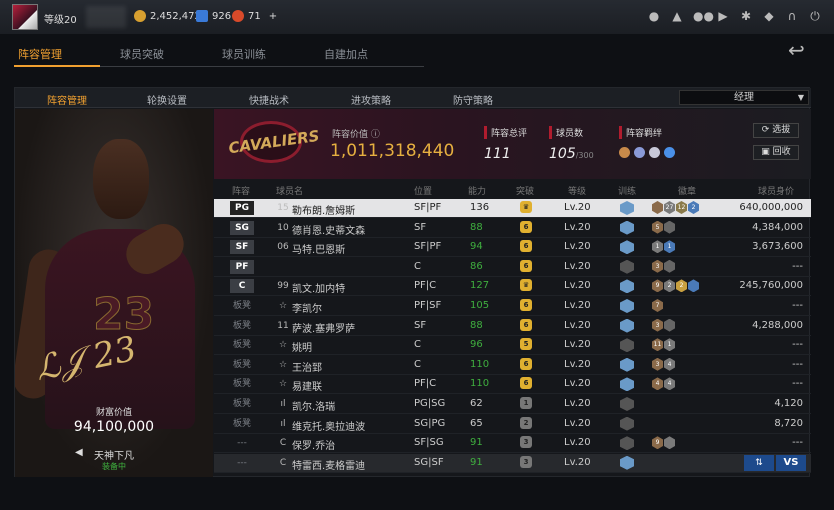 The width and height of the screenshot is (834, 510). Describe the element at coordinates (473, 99) in the screenshot. I see `subtab-defense: 防守策略` at that location.